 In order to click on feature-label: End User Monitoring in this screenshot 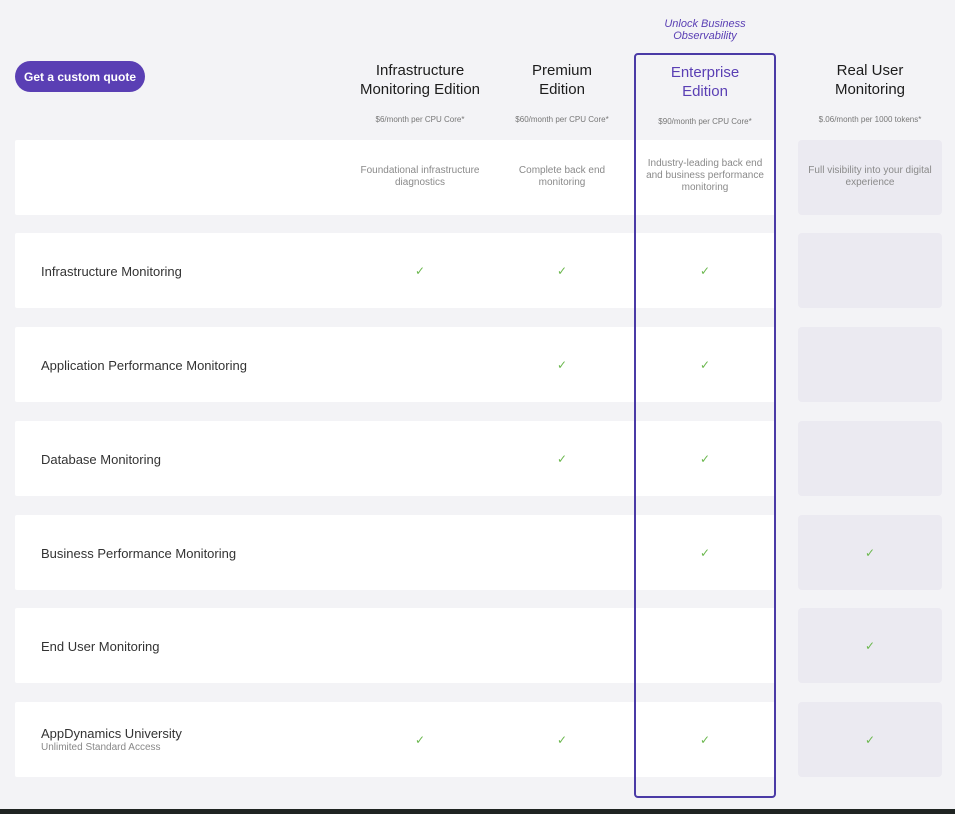, I will do `click(100, 646)`.